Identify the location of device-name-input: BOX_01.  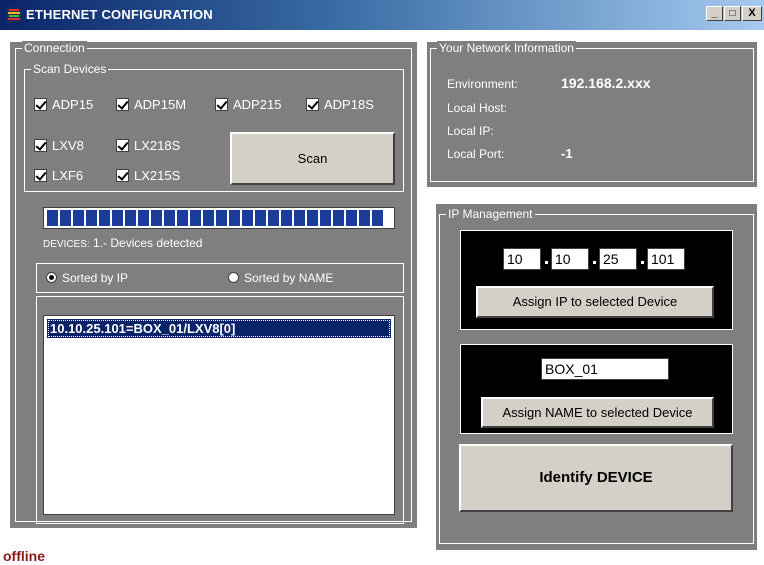
(605, 369).